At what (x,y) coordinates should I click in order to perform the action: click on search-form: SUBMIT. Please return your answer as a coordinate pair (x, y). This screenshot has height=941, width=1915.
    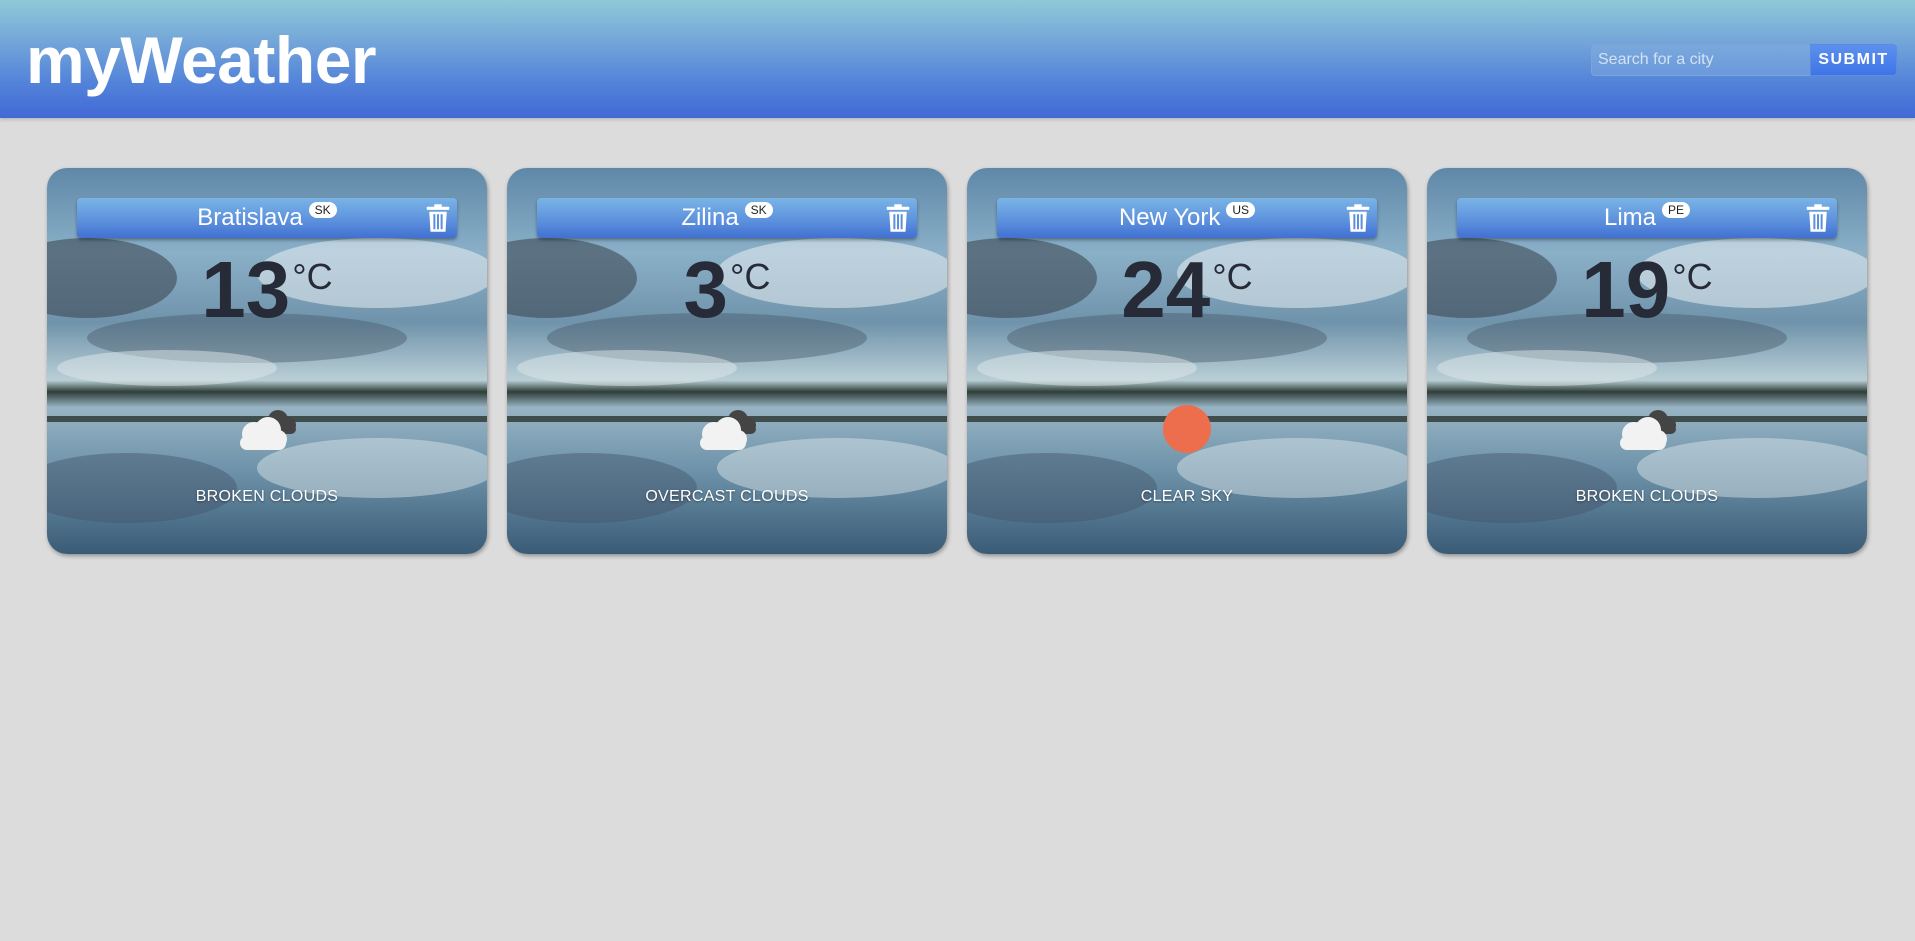
    Looking at the image, I should click on (1744, 60).